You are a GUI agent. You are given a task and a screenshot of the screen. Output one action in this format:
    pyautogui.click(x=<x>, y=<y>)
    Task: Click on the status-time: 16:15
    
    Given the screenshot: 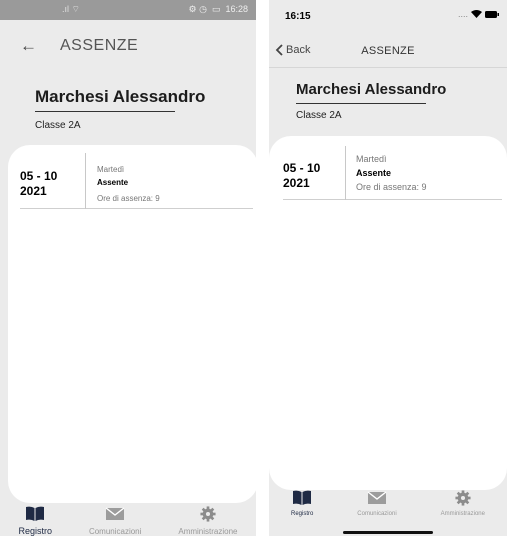 What is the action you would take?
    pyautogui.click(x=298, y=16)
    